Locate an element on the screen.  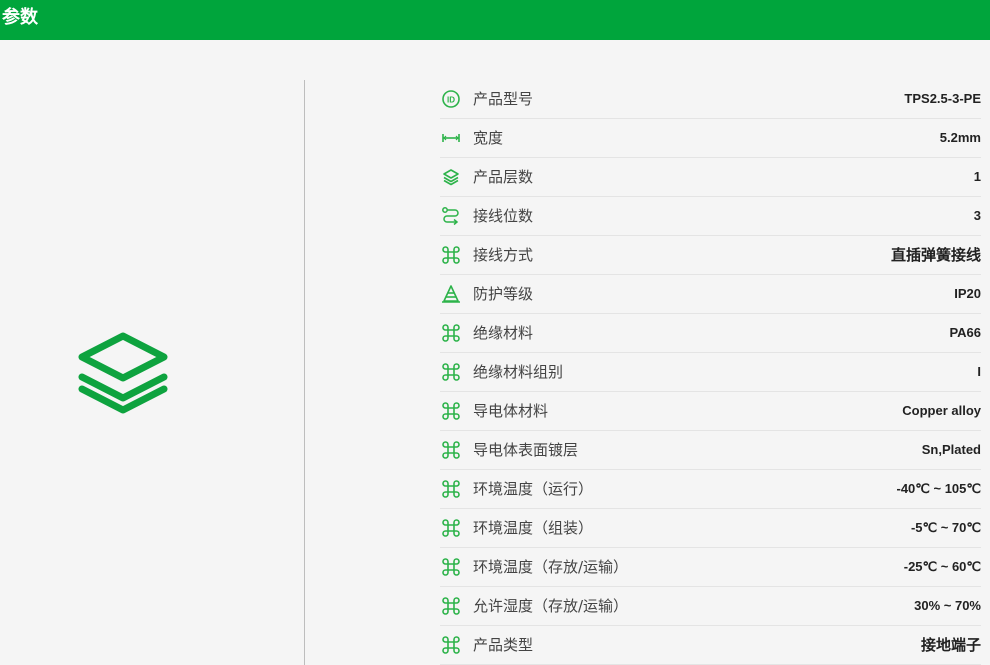
width-icon is located at coordinates (451, 138).